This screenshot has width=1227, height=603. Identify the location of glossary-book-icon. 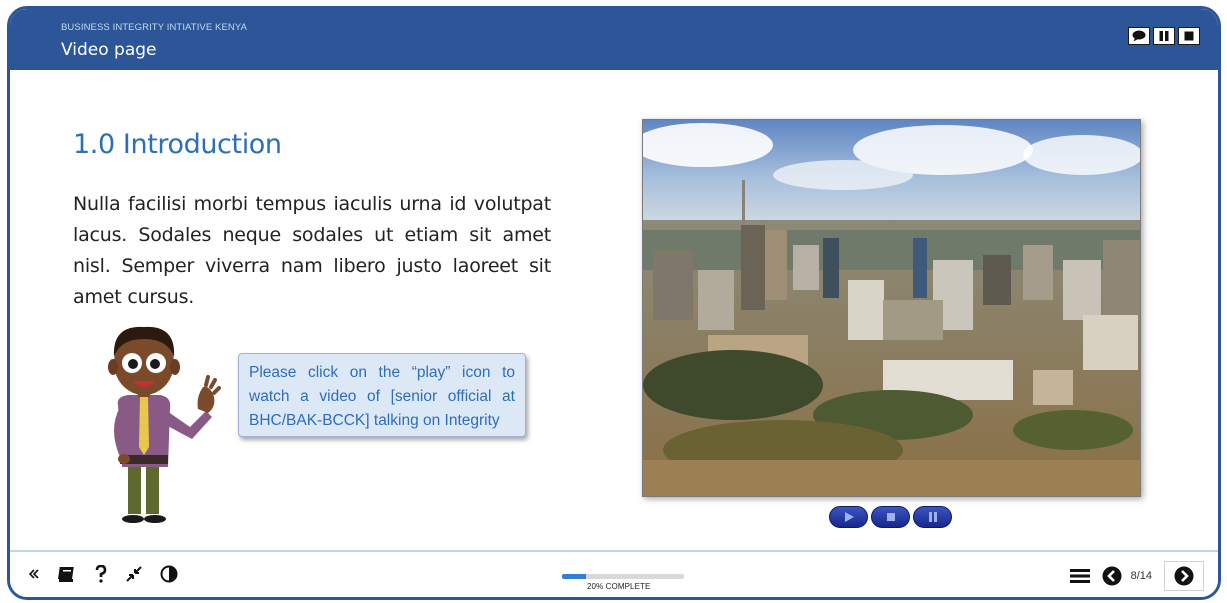
(67, 574).